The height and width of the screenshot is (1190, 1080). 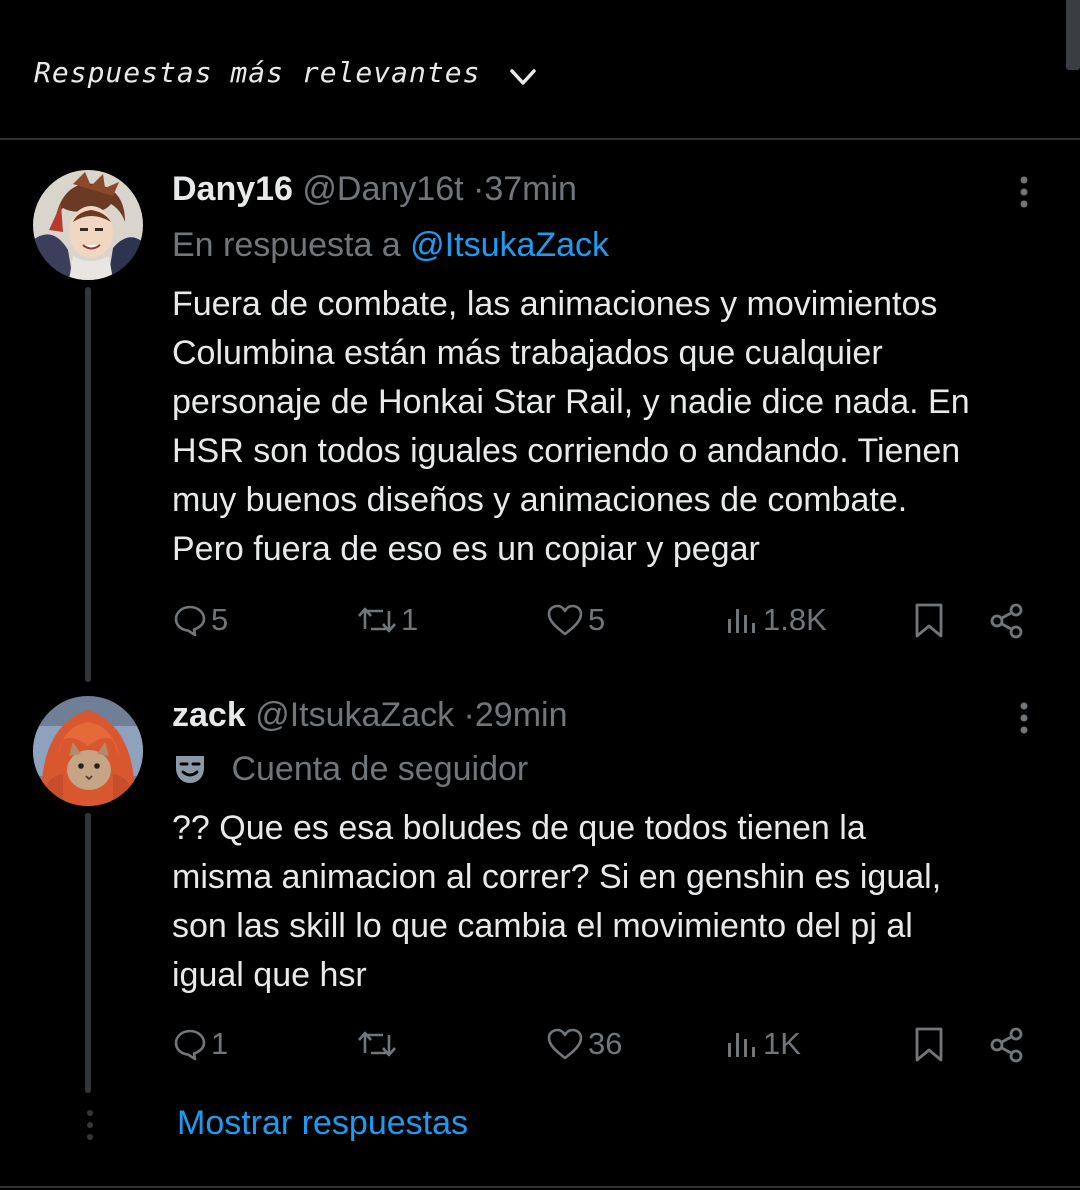 I want to click on author-handle: @Dany16t, so click(x=382, y=189).